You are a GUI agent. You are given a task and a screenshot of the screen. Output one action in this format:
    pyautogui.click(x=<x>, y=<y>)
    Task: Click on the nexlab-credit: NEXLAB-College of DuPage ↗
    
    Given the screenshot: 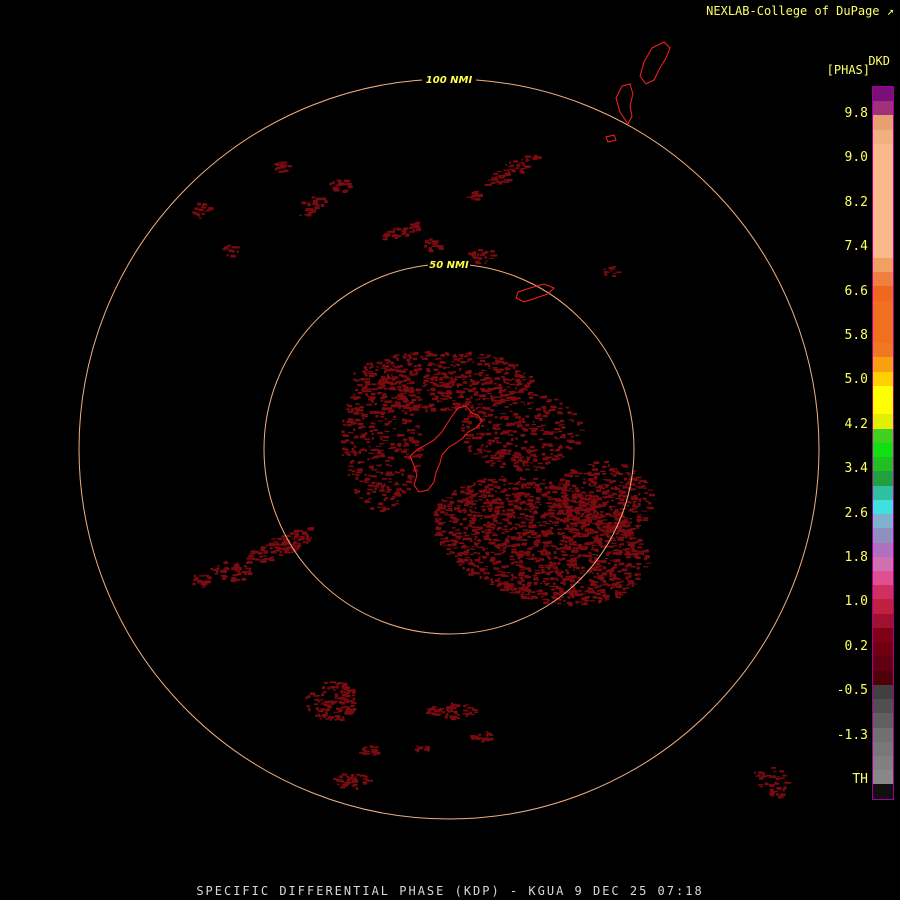 What is the action you would take?
    pyautogui.click(x=800, y=11)
    